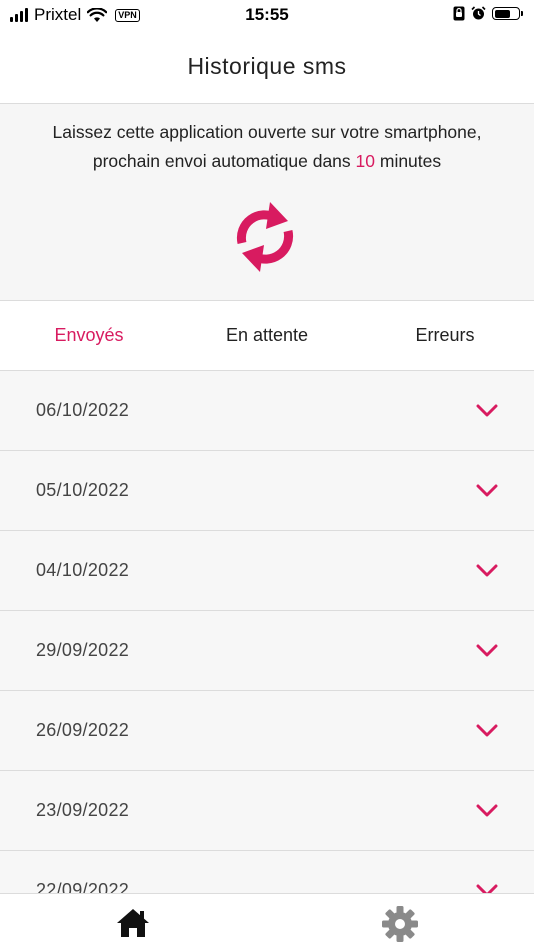 Image resolution: width=534 pixels, height=951 pixels. I want to click on home-icon, so click(133, 923).